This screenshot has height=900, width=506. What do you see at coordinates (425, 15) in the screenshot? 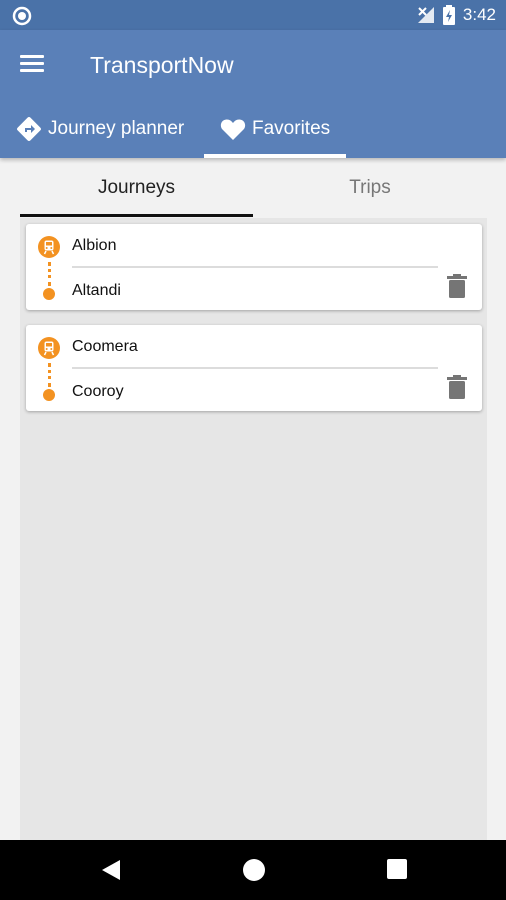
I see `no-signal-icon` at bounding box center [425, 15].